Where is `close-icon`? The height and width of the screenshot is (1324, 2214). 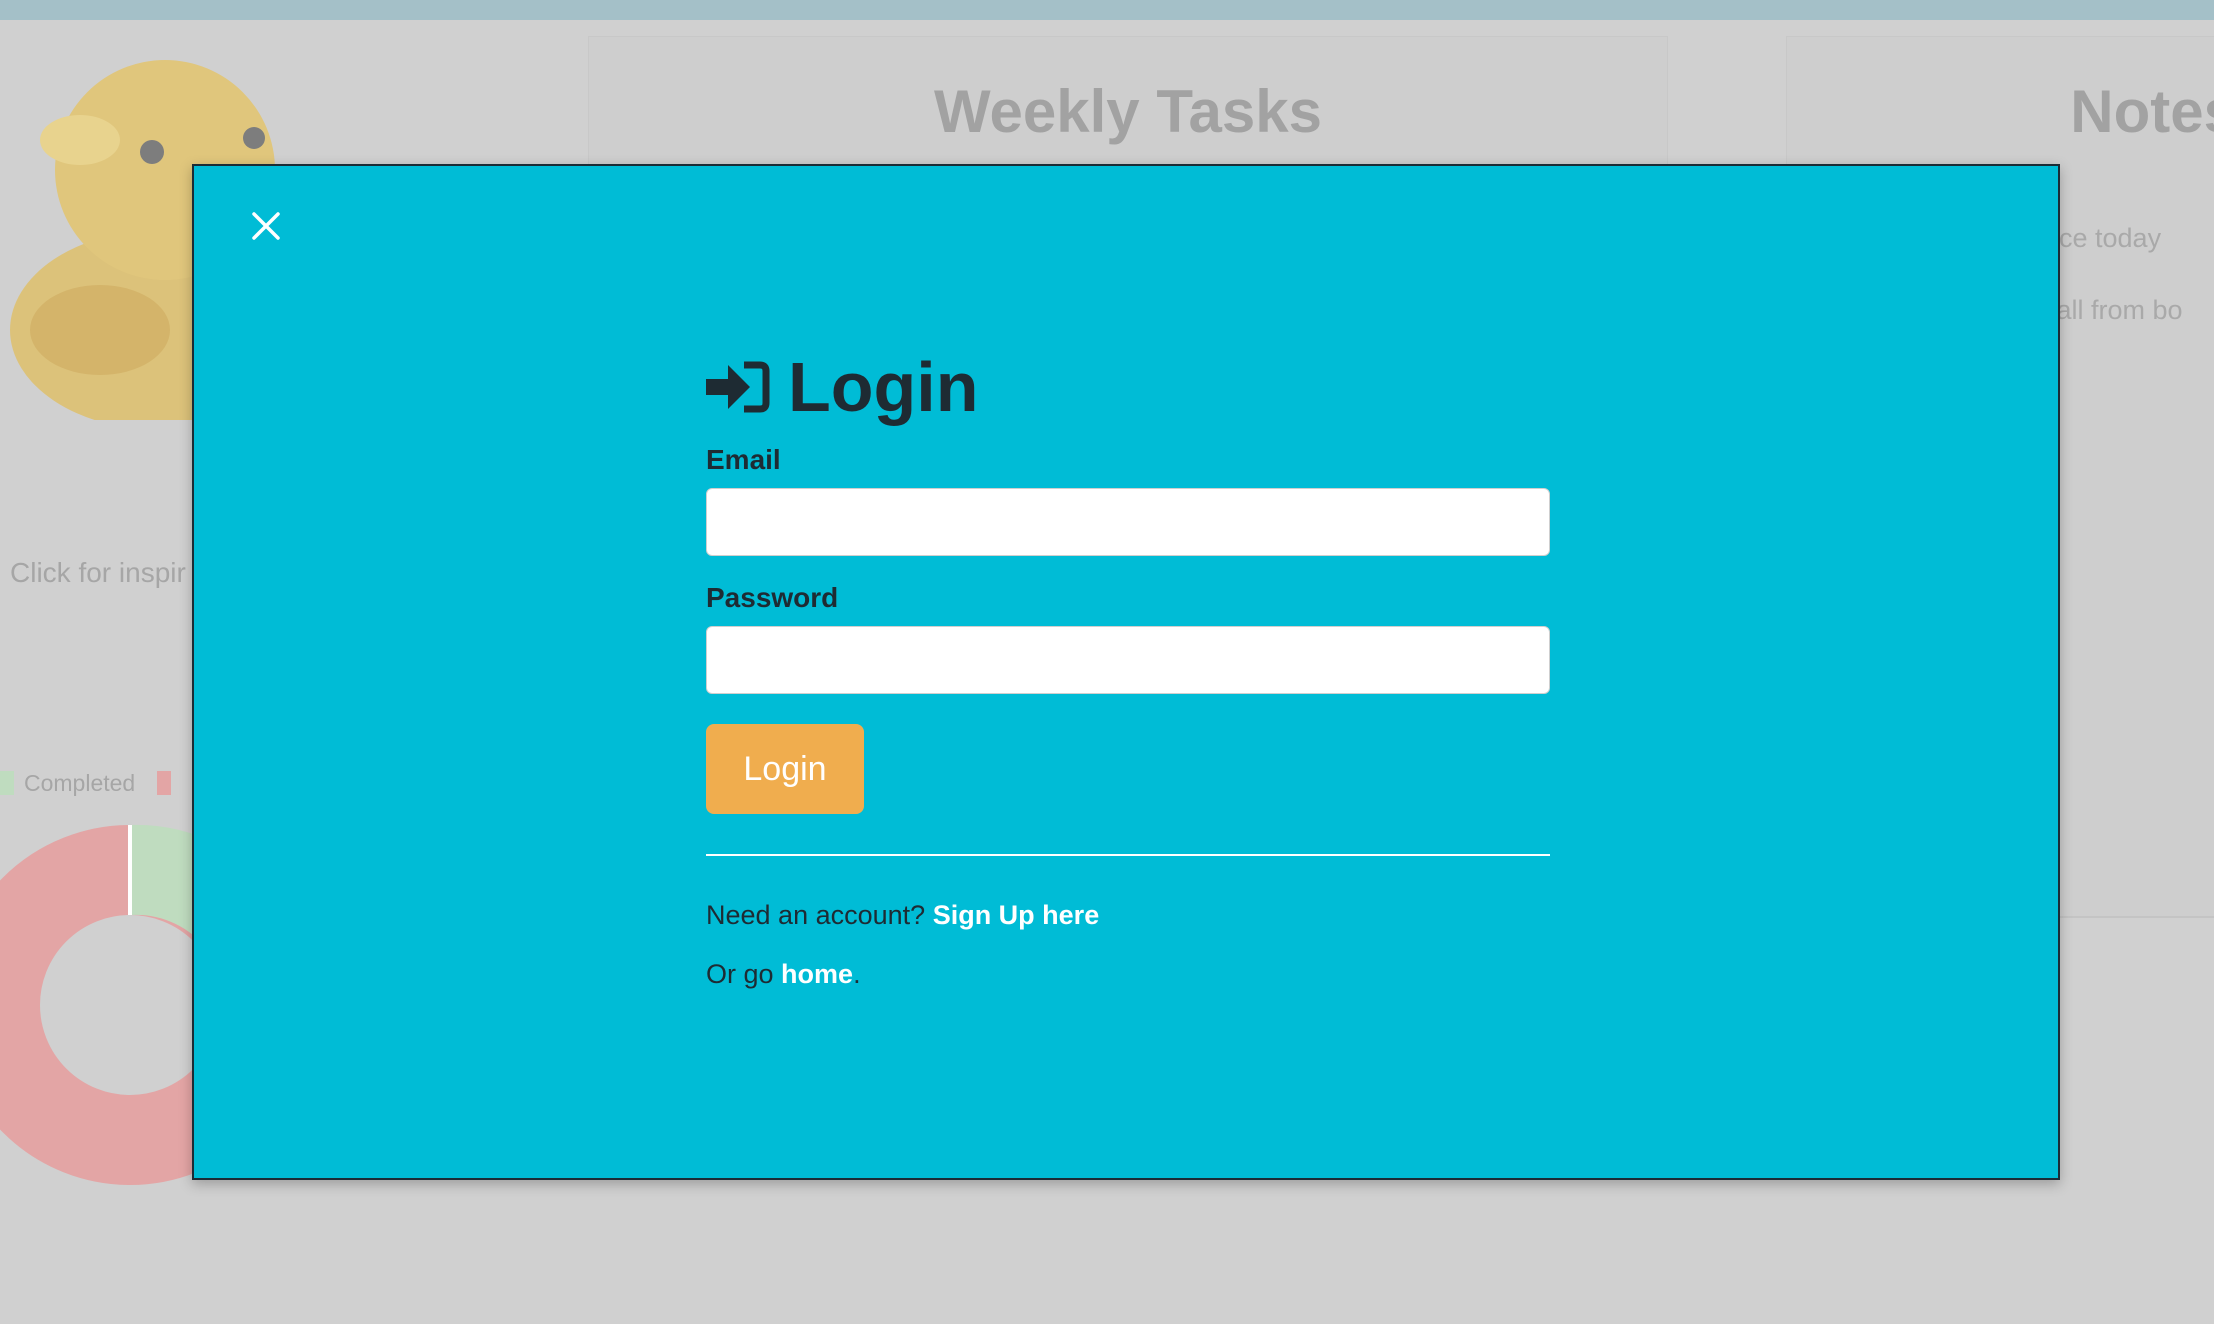
close-icon is located at coordinates (266, 226).